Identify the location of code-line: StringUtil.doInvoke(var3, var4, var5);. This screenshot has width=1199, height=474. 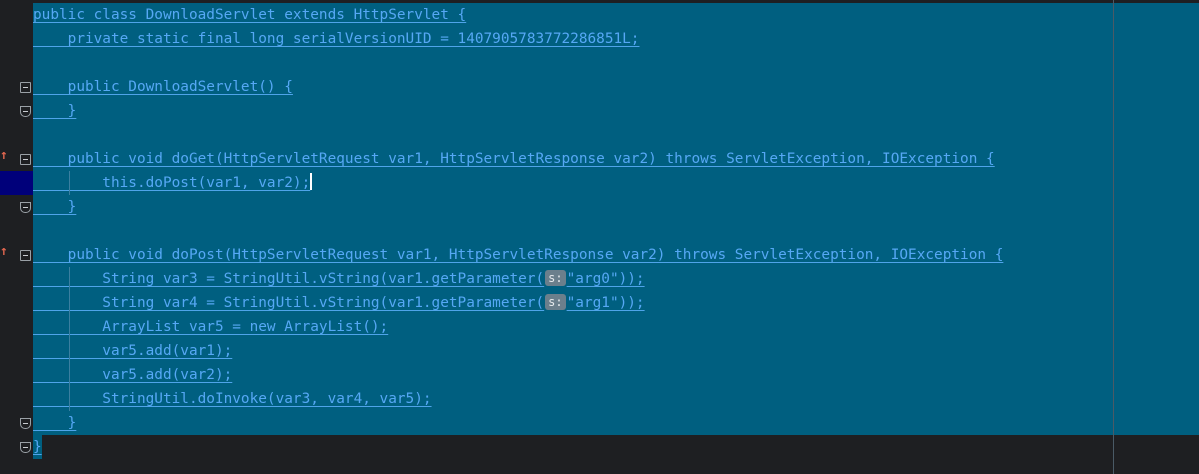
(616, 399).